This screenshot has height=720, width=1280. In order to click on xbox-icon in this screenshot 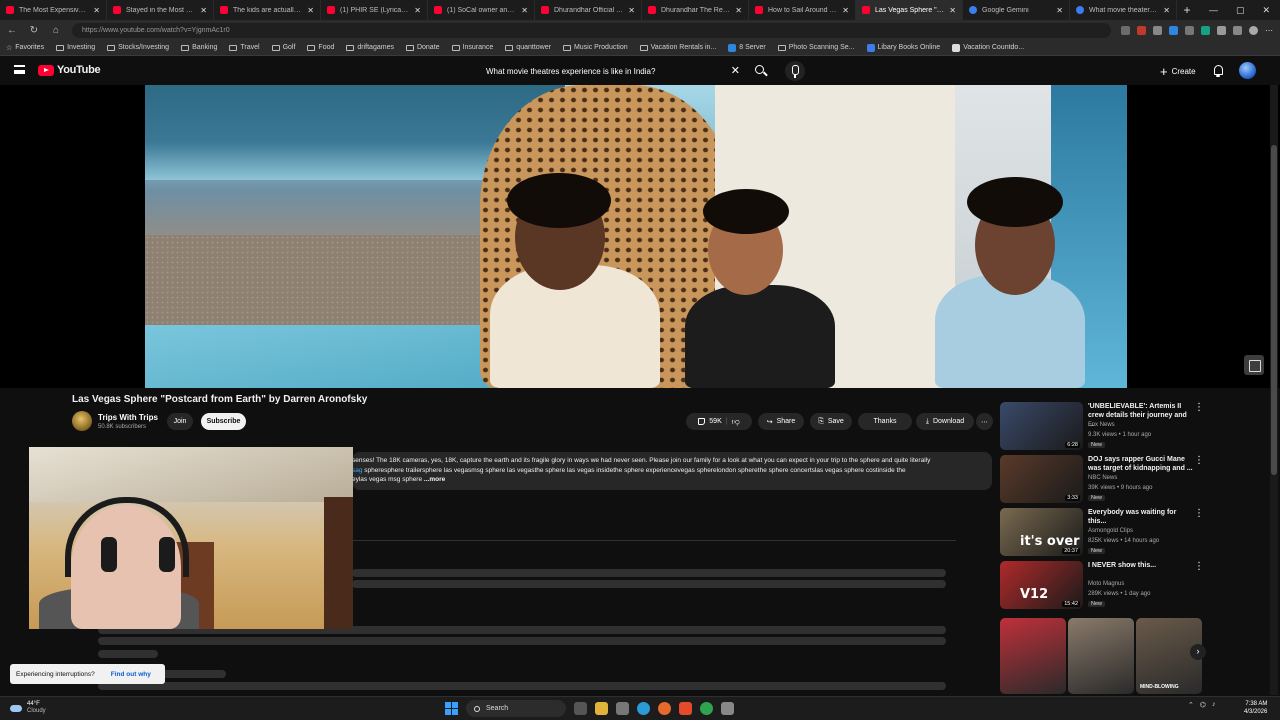, I will do `click(706, 708)`.